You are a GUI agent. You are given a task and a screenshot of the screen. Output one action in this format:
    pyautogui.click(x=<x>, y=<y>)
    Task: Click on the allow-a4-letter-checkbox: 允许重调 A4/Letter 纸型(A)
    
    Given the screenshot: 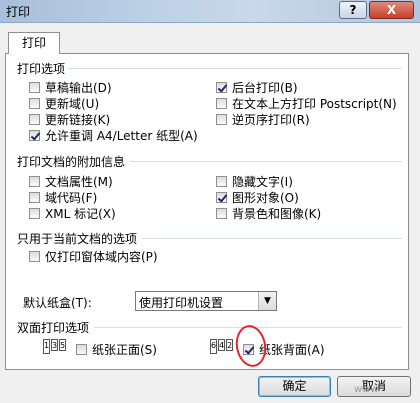 What is the action you would take?
    pyautogui.click(x=113, y=135)
    